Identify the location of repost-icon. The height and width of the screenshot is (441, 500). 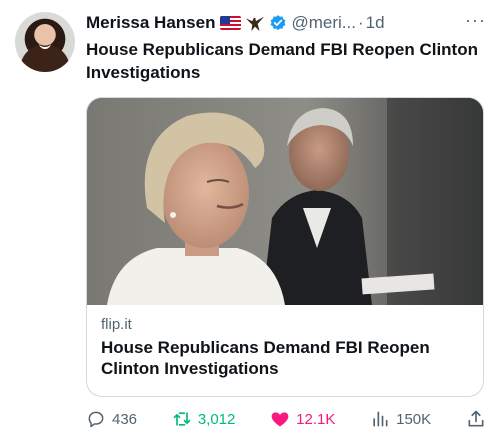
(182, 419).